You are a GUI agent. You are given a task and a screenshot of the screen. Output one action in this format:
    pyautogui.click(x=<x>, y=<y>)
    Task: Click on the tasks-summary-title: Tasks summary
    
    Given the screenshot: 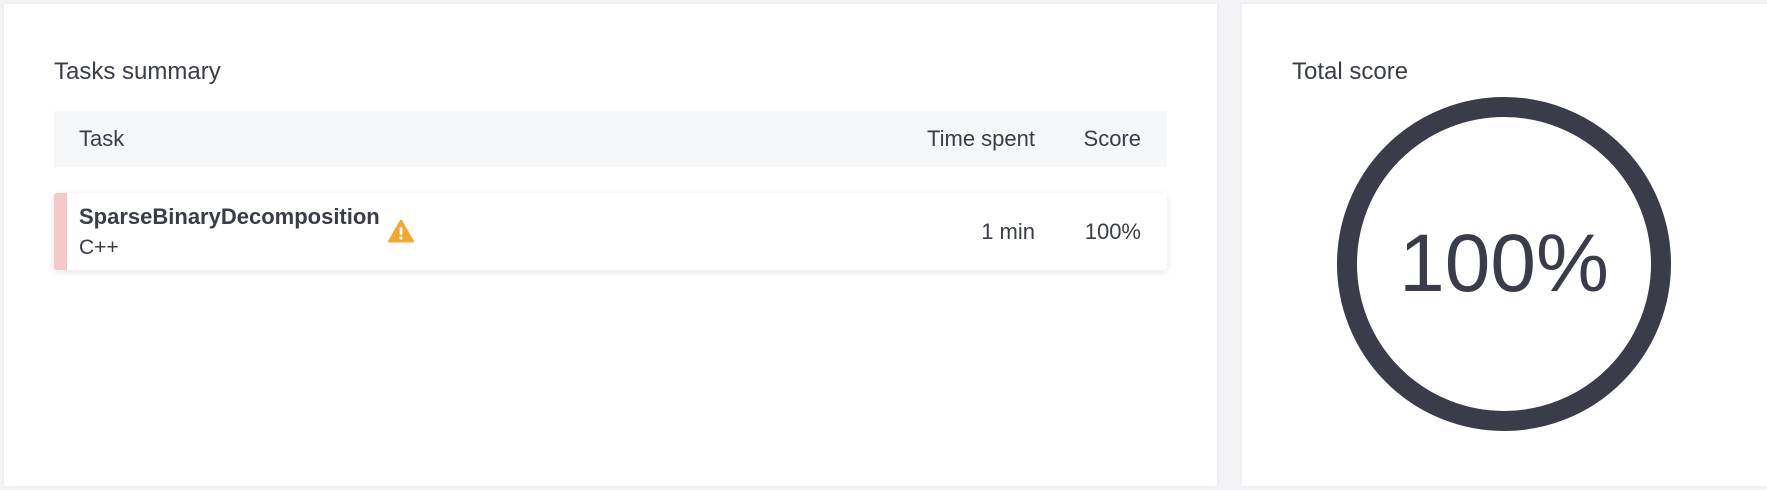 What is the action you would take?
    pyautogui.click(x=137, y=71)
    